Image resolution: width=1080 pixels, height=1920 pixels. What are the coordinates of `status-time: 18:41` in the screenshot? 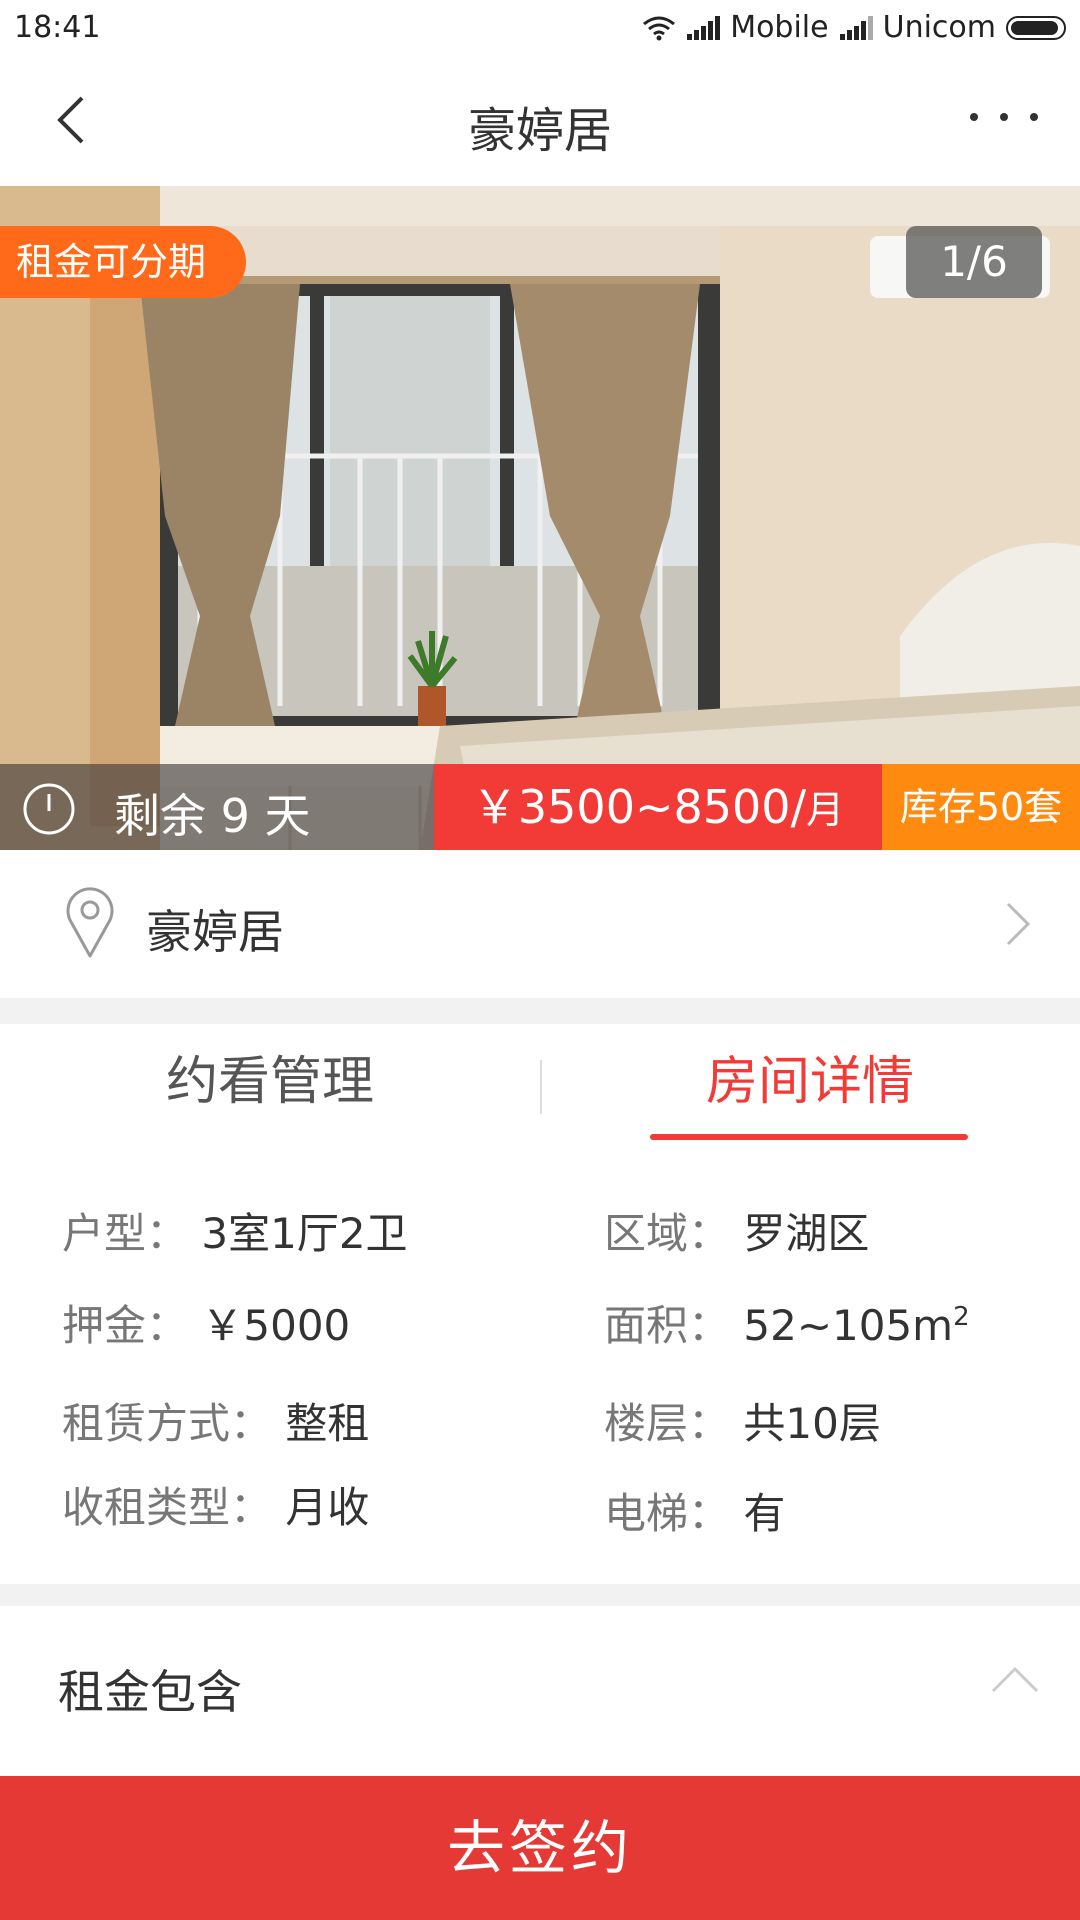 It's located at (57, 27).